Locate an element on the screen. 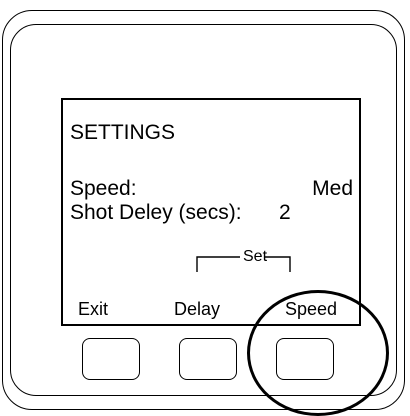  exit-button is located at coordinates (111, 359).